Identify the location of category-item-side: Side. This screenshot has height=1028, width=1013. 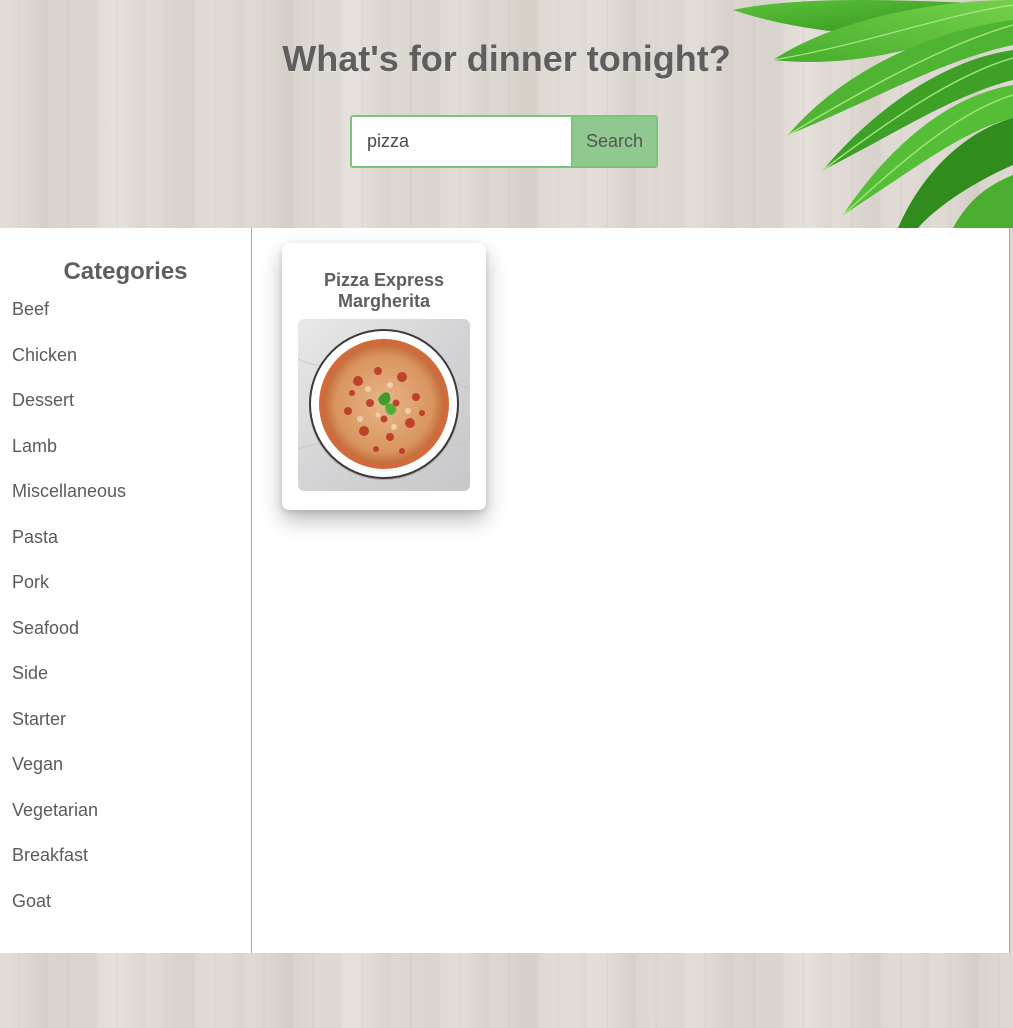
(125, 685).